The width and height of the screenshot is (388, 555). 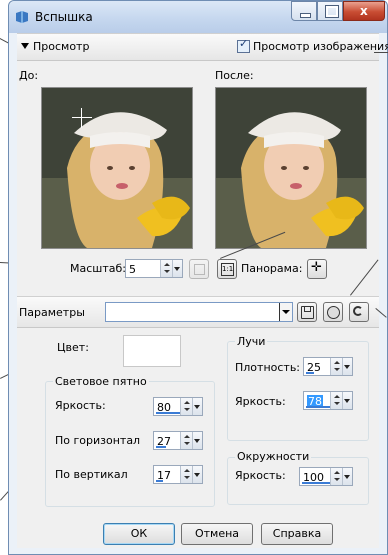 What do you see at coordinates (22, 17) in the screenshot?
I see `app-icon` at bounding box center [22, 17].